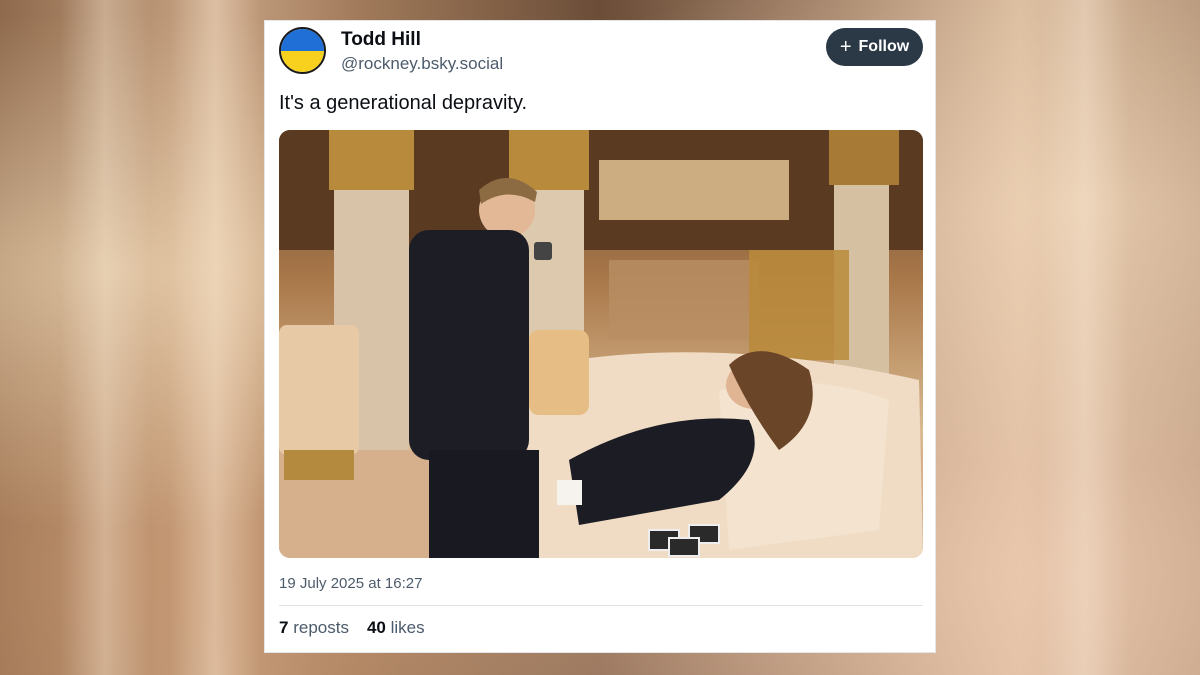  I want to click on reposts-stat: 7 reposts, so click(314, 628).